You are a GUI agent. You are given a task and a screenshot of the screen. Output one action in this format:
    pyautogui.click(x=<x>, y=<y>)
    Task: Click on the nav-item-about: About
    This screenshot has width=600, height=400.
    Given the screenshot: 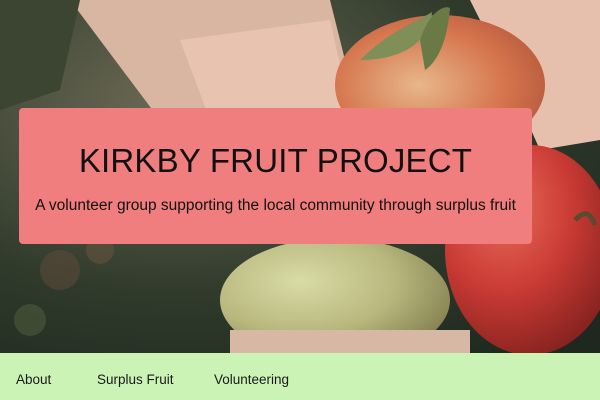 What is the action you would take?
    pyautogui.click(x=33, y=379)
    